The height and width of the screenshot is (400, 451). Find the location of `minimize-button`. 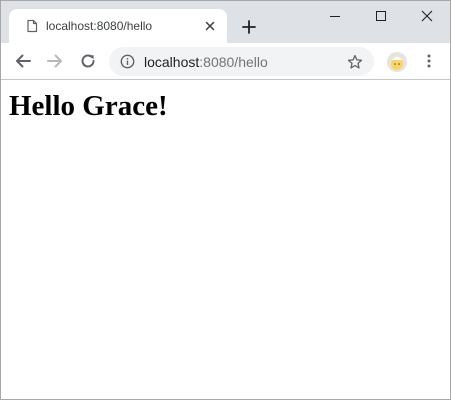

minimize-button is located at coordinates (335, 16).